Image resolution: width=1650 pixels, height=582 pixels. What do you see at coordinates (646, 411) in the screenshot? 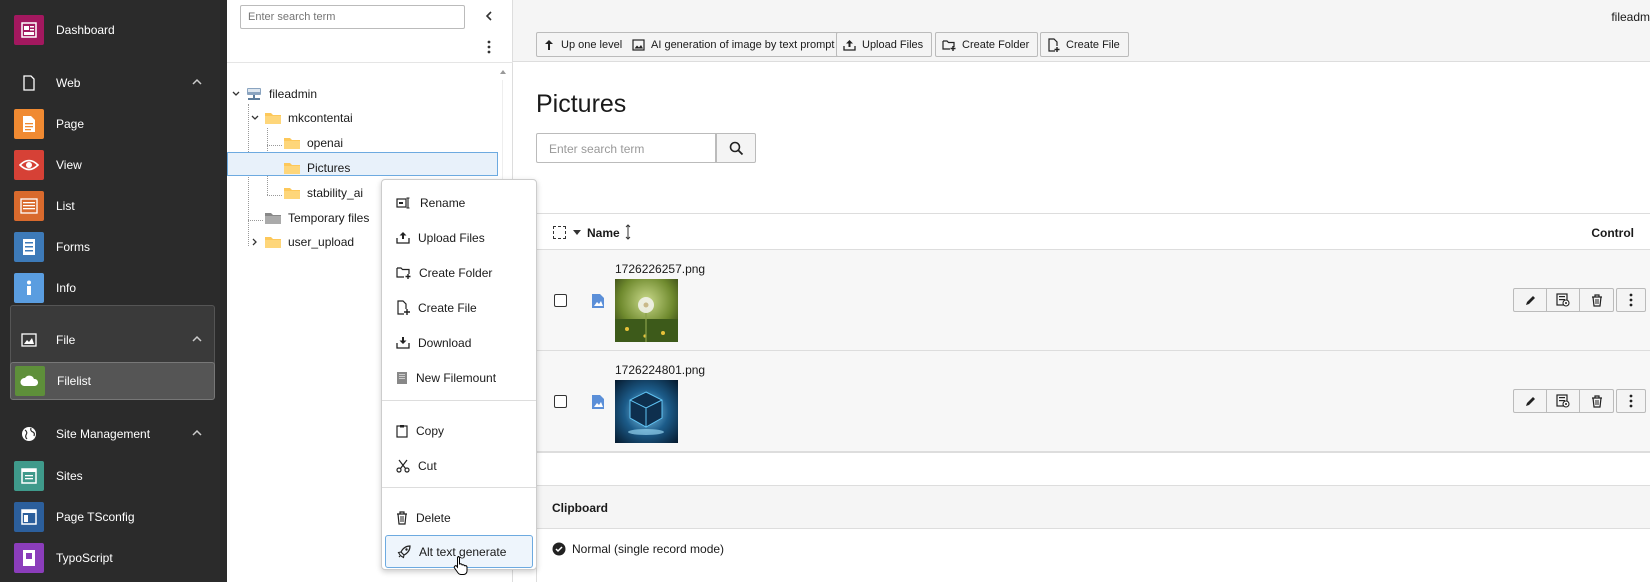
I see `thumbnail-cube` at bounding box center [646, 411].